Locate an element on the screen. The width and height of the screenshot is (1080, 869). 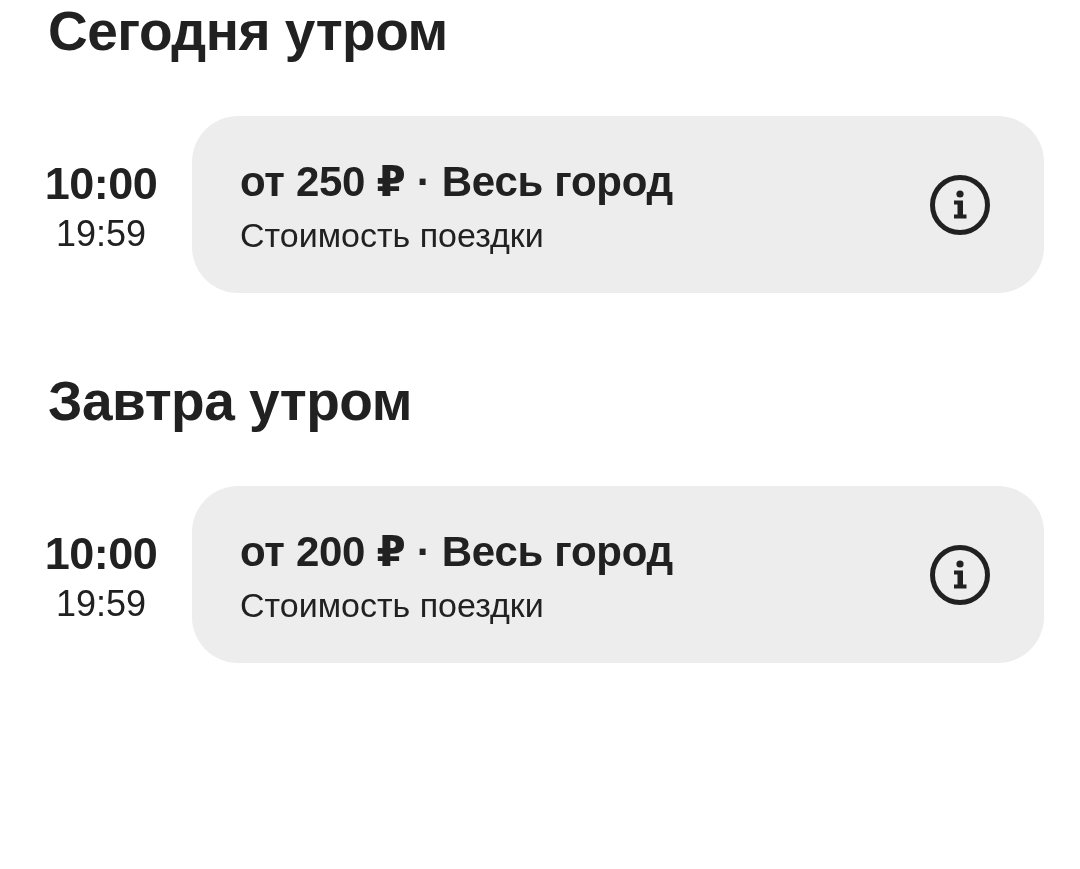
price-title: от 250 ₽ · Весь город is located at coordinates (456, 181).